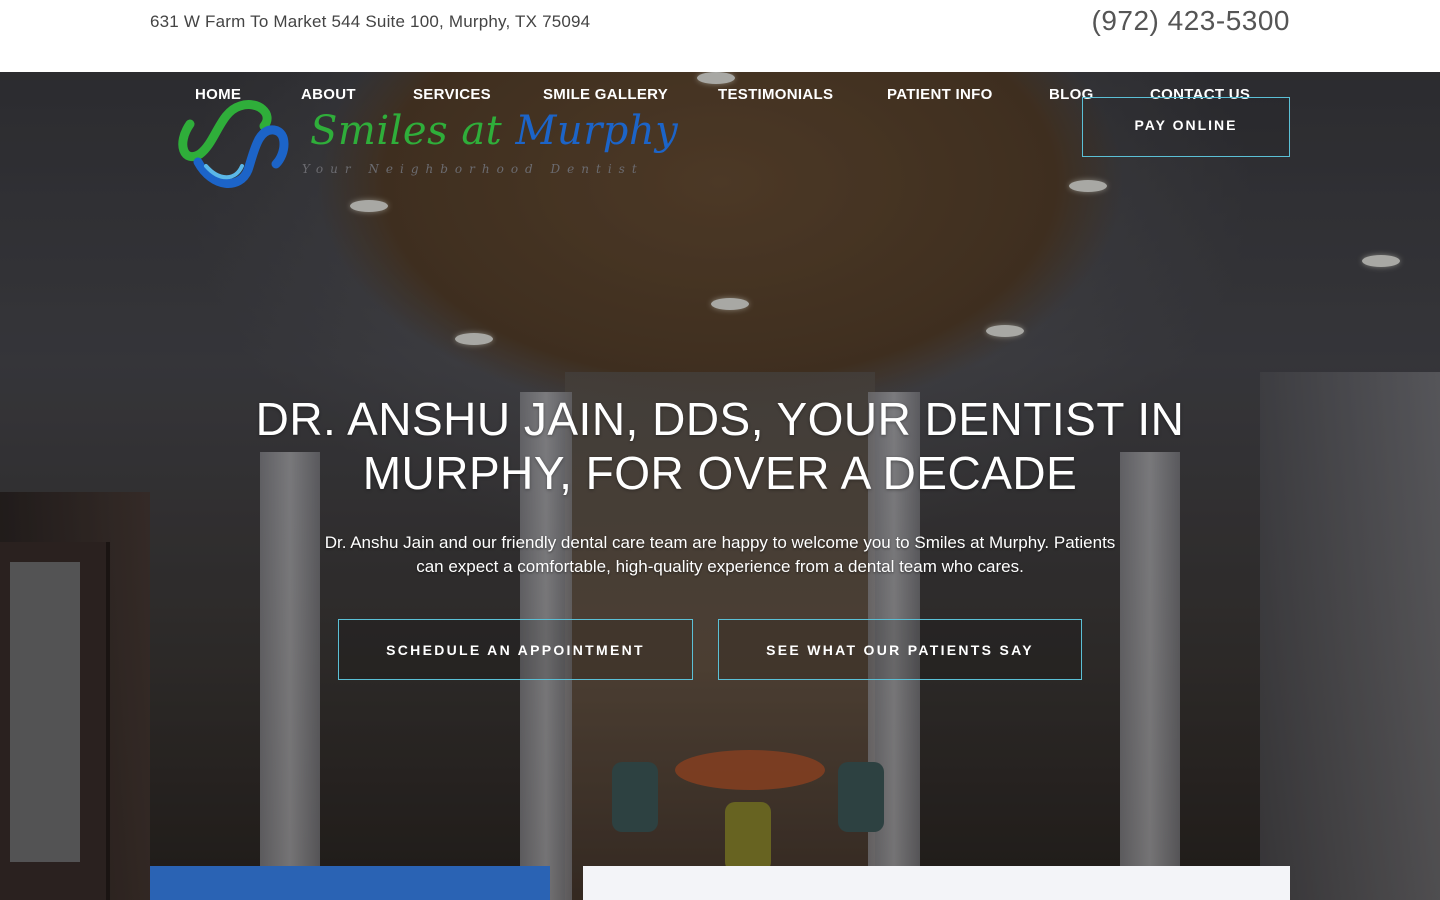  Describe the element at coordinates (940, 94) in the screenshot. I see `nav-patient-info: PATIENT INFO` at that location.